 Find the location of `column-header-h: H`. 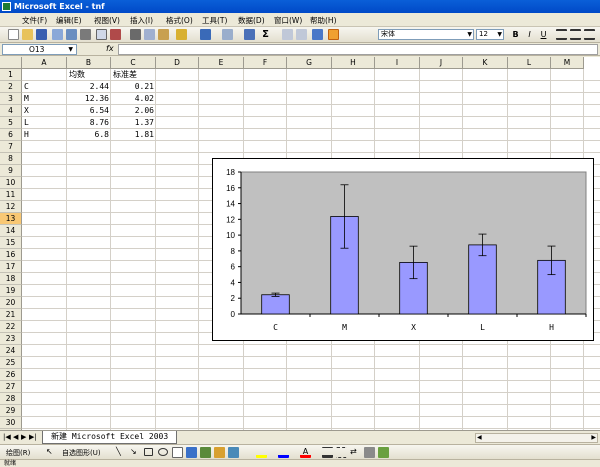

column-header-h: H is located at coordinates (353, 63).